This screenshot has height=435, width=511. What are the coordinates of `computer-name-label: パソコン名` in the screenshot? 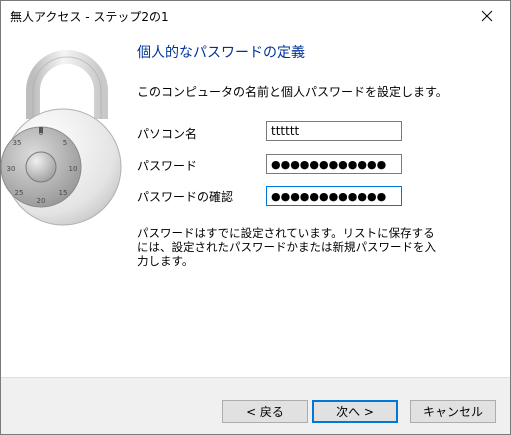 It's located at (167, 134).